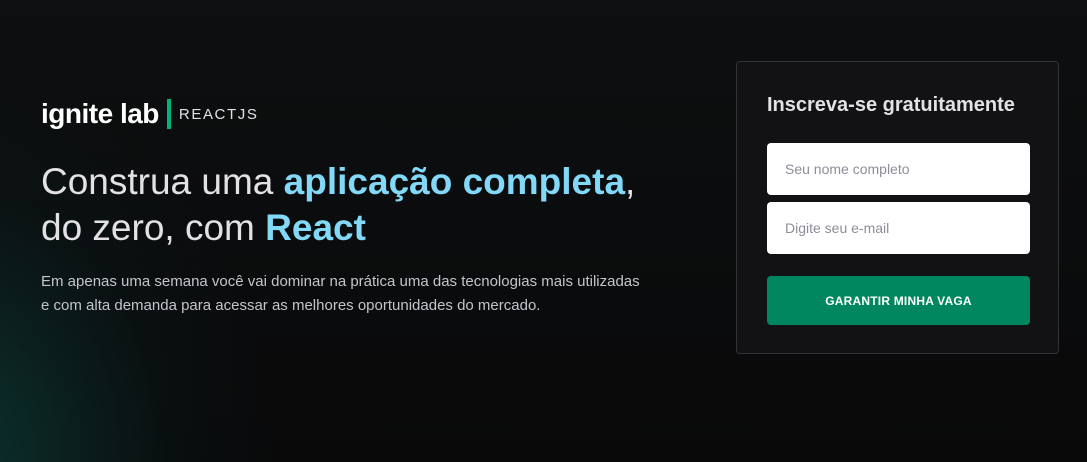 The width and height of the screenshot is (1087, 462). Describe the element at coordinates (162, 181) in the screenshot. I see `headline-text-1: Construa uma` at that location.